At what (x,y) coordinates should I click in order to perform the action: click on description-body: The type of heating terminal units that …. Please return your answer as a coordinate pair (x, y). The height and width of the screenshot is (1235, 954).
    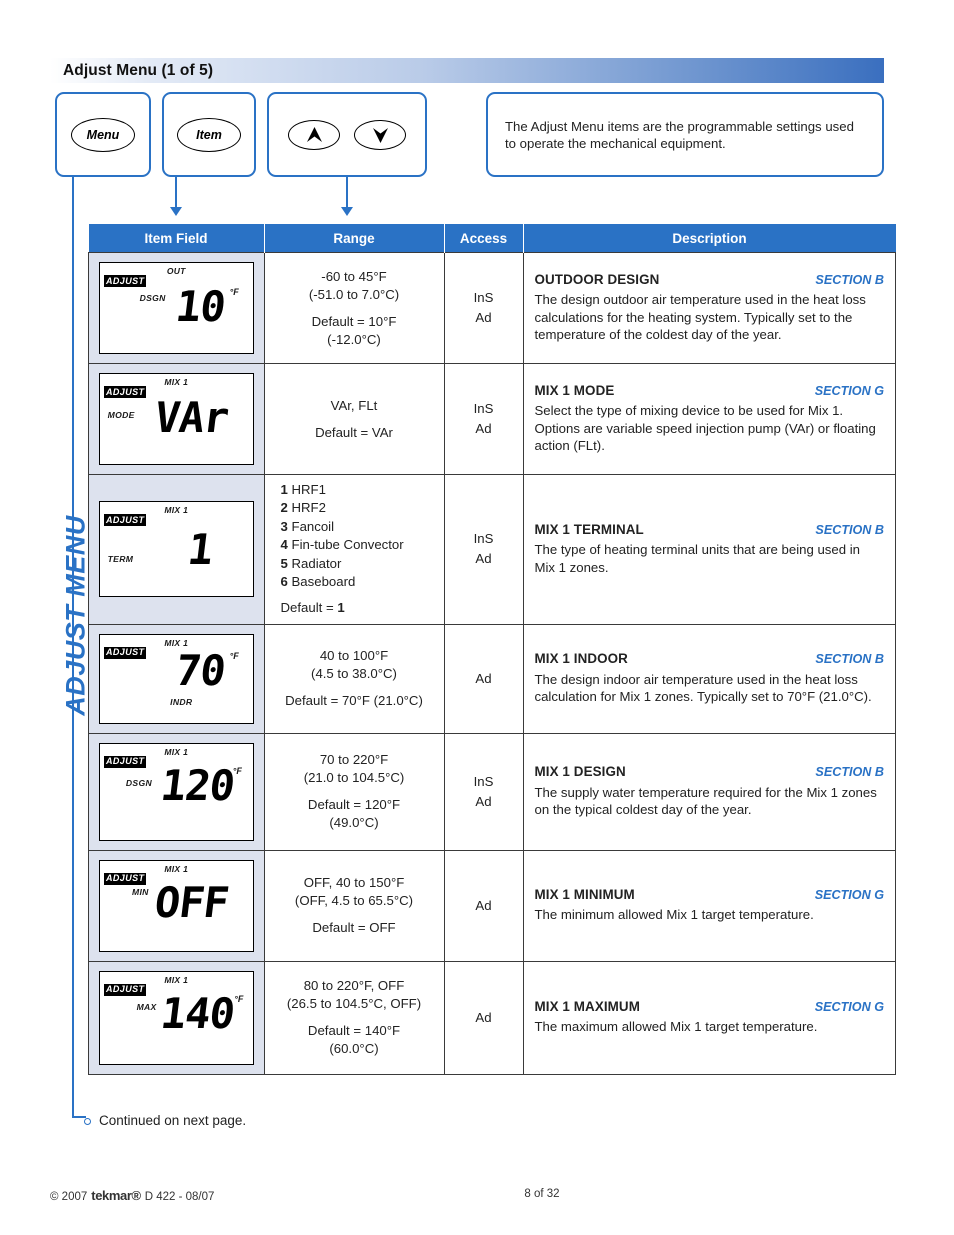
    Looking at the image, I should click on (697, 558).